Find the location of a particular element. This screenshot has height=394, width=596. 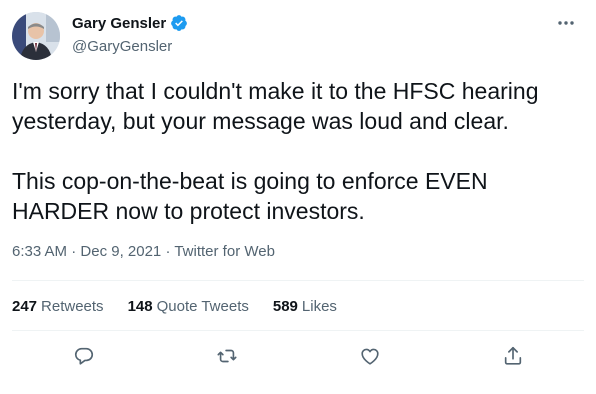

retweets-label: Retweets is located at coordinates (72, 306).